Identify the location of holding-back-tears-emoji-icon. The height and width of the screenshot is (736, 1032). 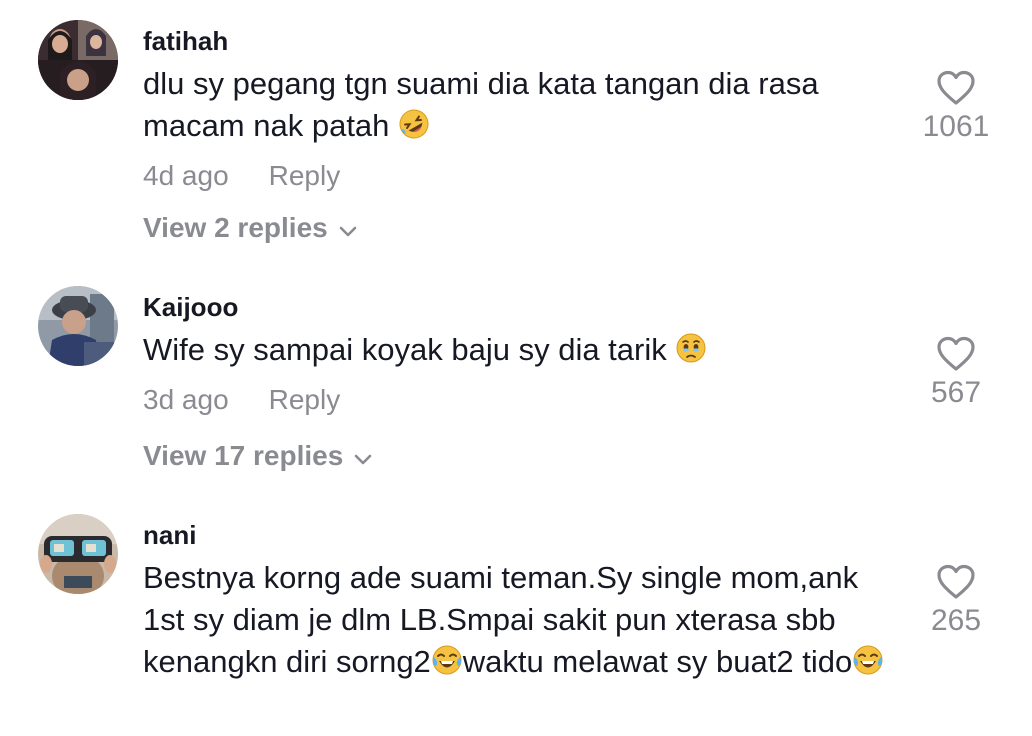
(691, 353).